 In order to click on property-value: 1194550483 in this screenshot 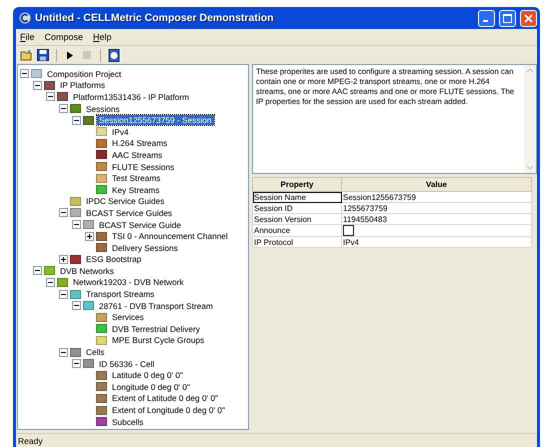, I will do `click(437, 219)`.